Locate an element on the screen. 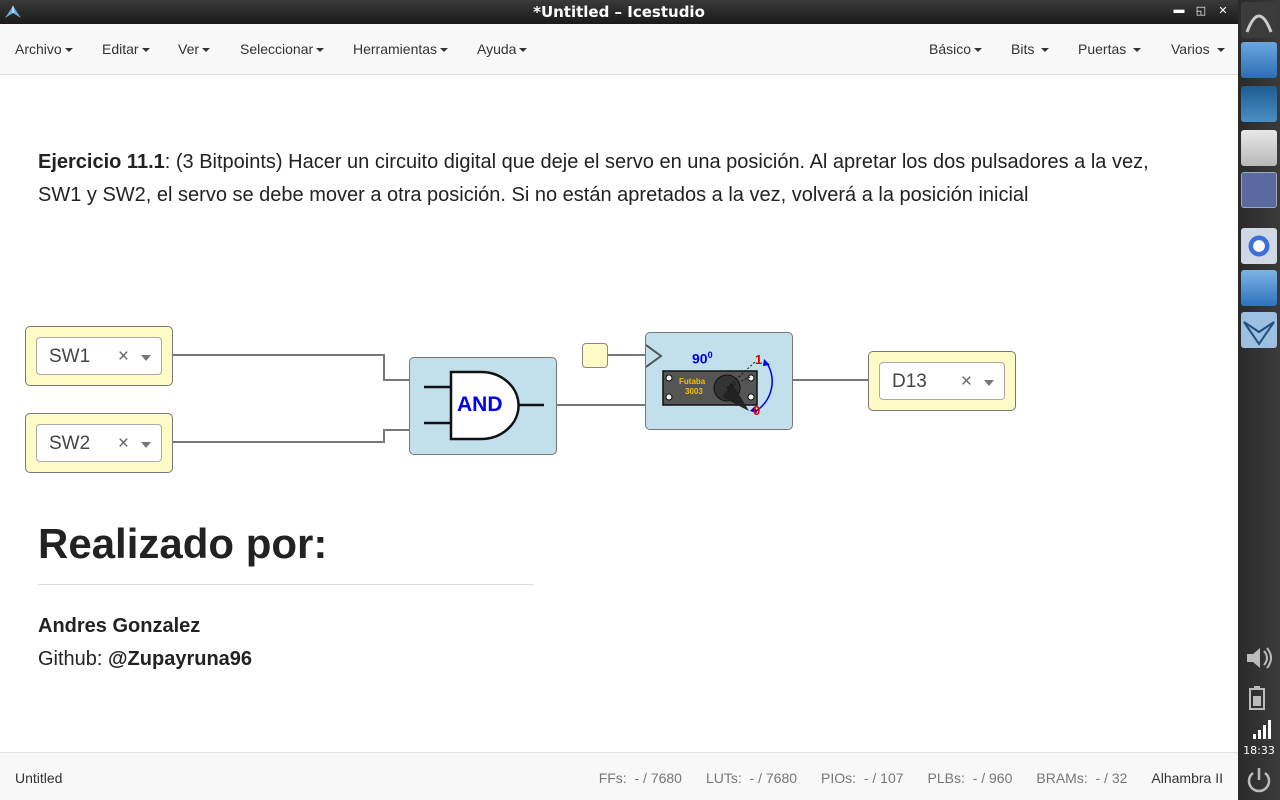  output-block-d13: D13 × is located at coordinates (942, 381).